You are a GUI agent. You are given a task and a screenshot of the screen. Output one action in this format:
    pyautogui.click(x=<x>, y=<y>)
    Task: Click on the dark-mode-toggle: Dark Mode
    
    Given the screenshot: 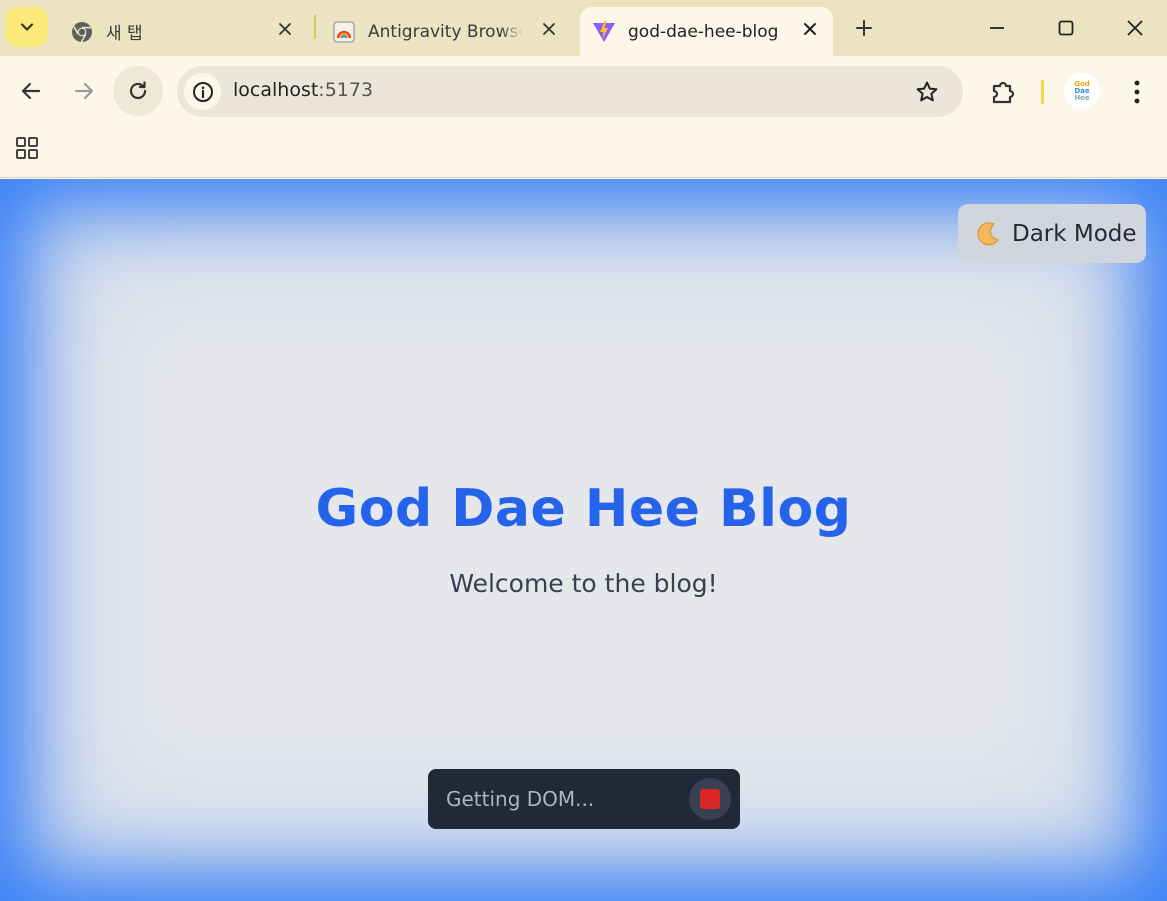 What is the action you would take?
    pyautogui.click(x=1052, y=233)
    